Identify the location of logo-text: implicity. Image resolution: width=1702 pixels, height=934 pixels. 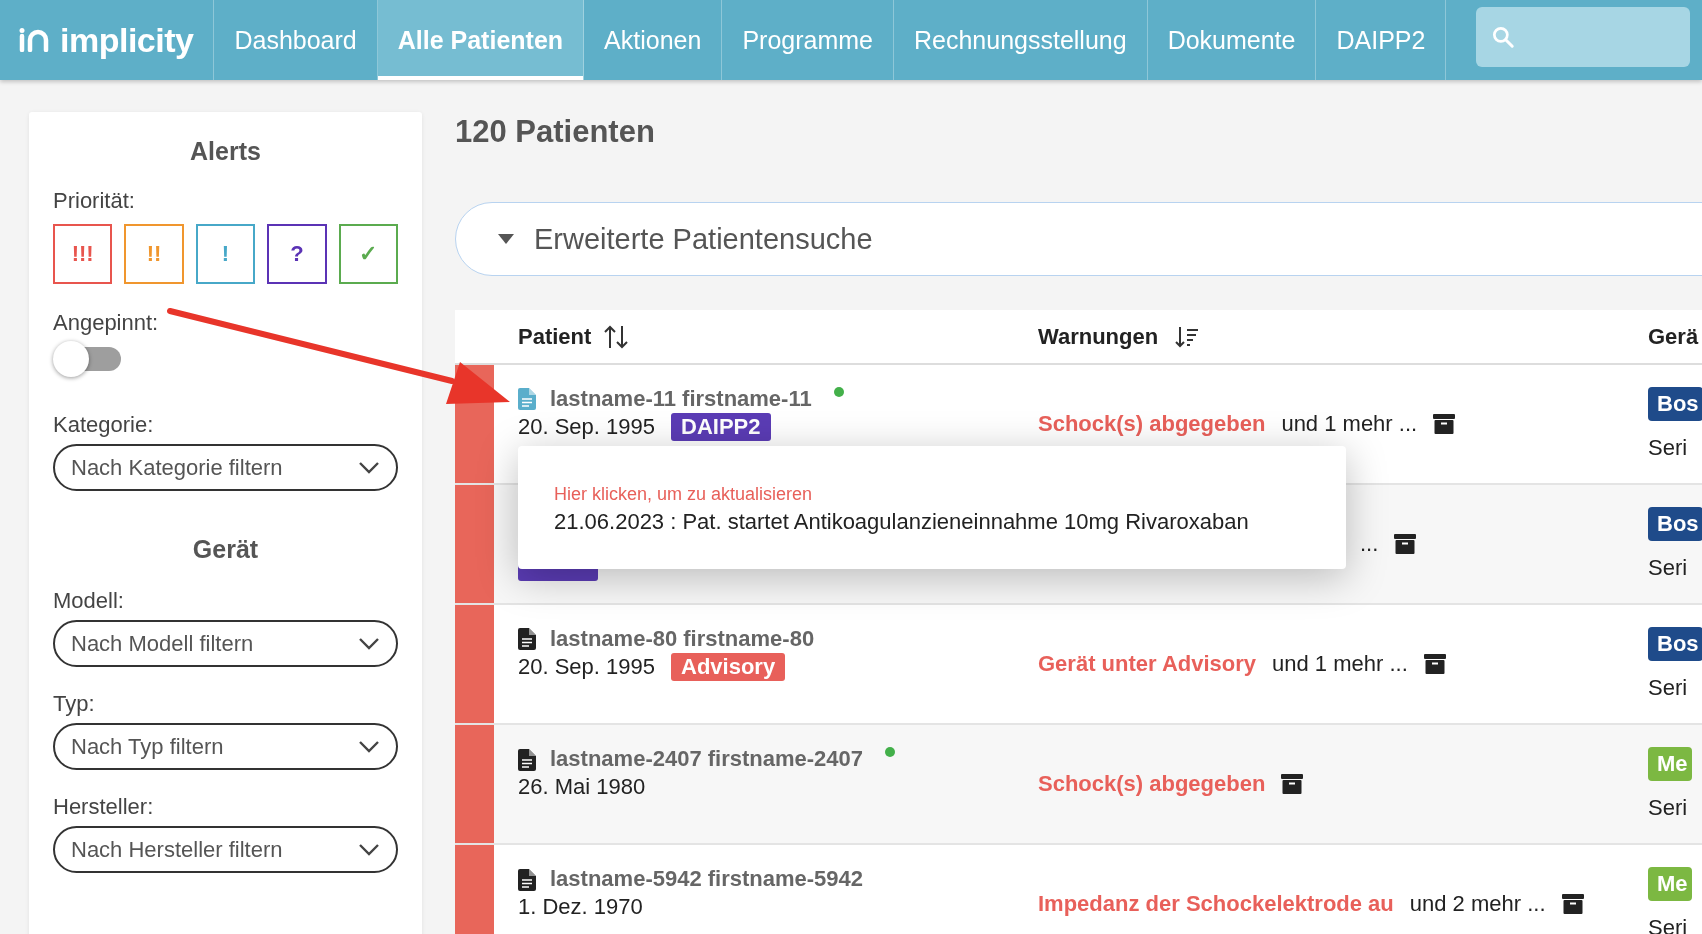
(127, 40).